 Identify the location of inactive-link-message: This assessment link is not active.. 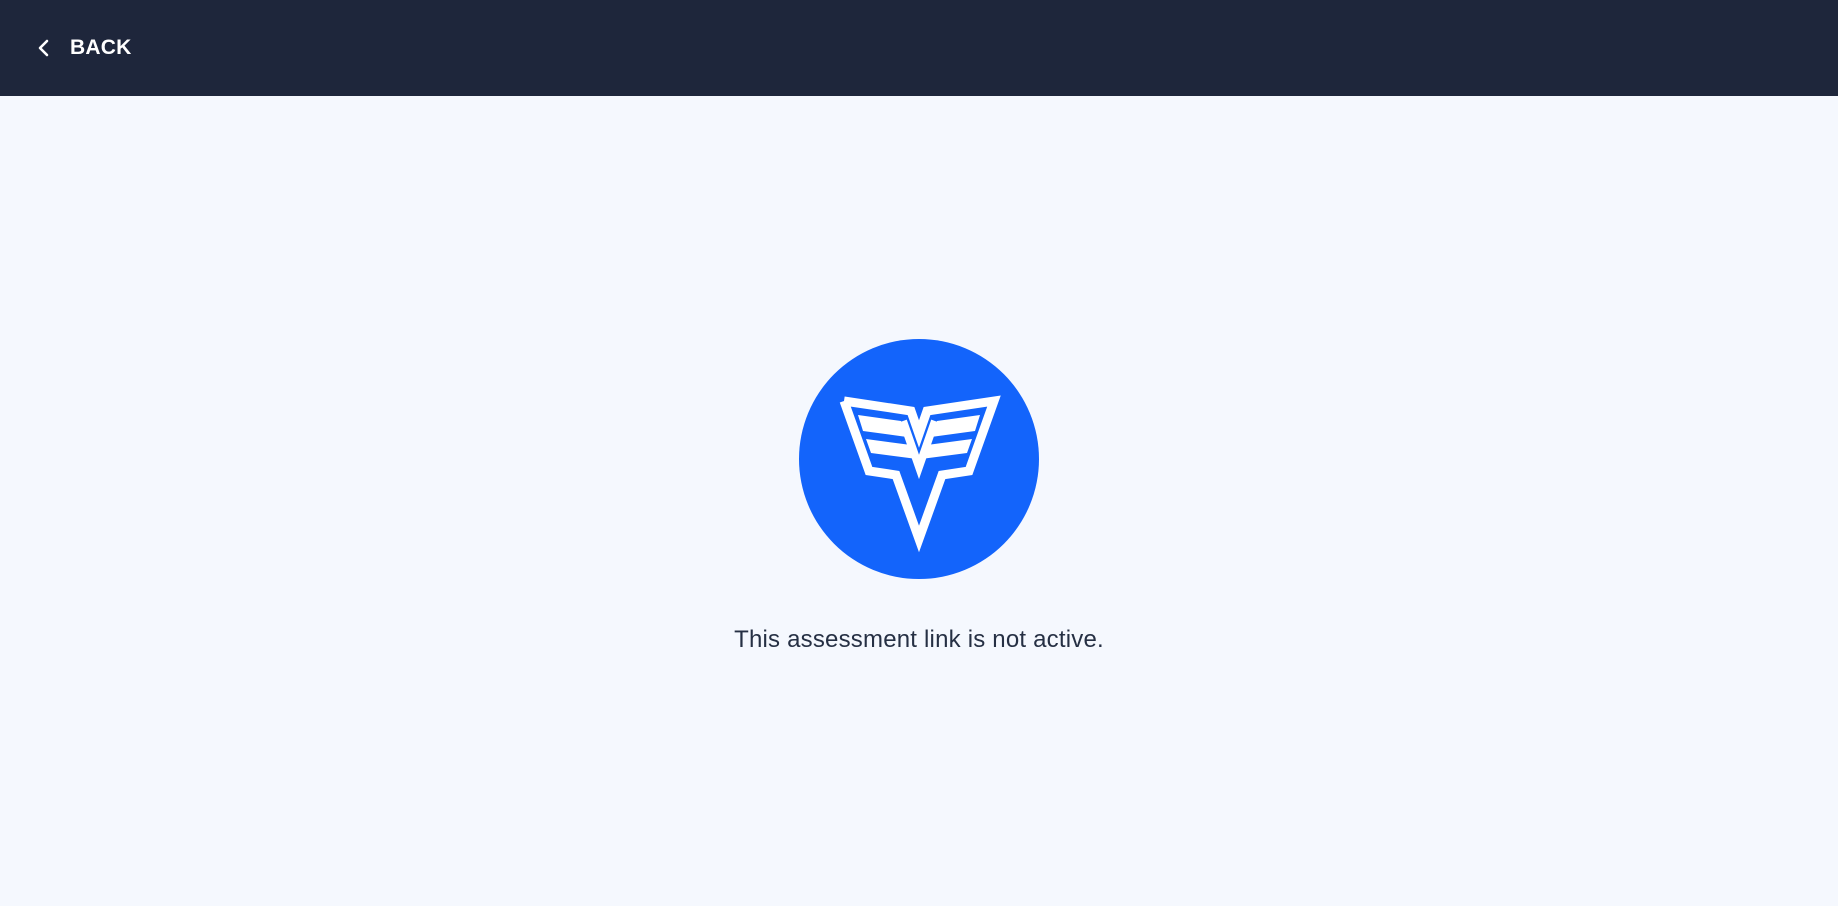
(919, 639).